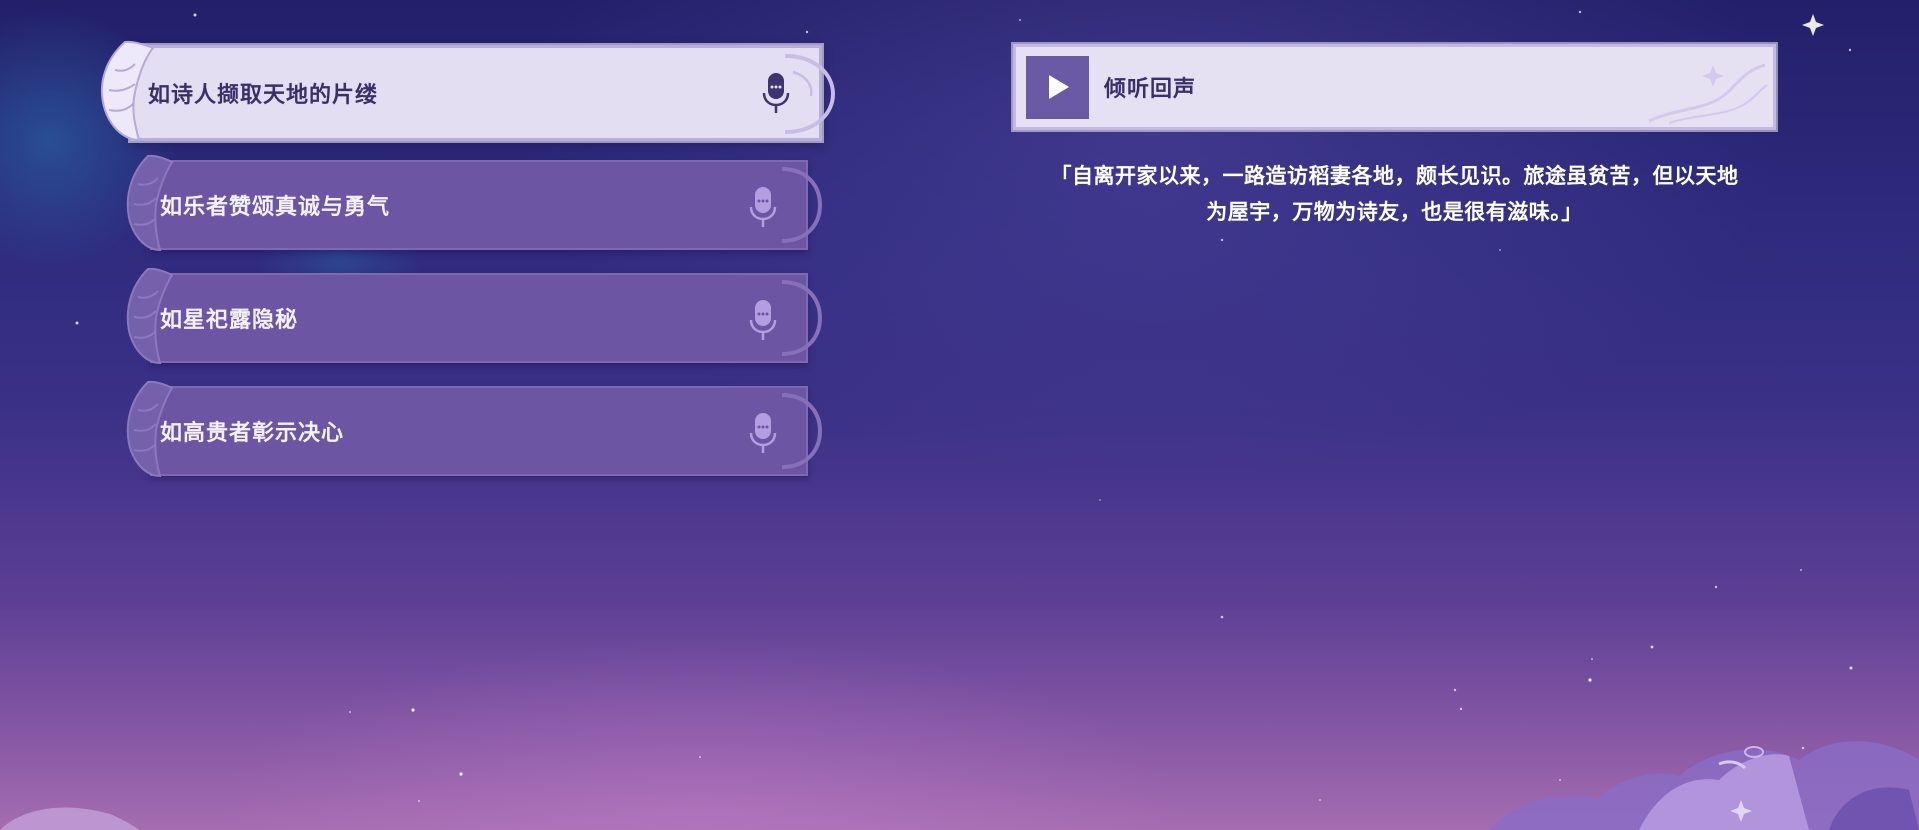  Describe the element at coordinates (1394, 212) in the screenshot. I see `quote-line: 为屋宇，万物为诗友，也是很有滋味。」` at that location.